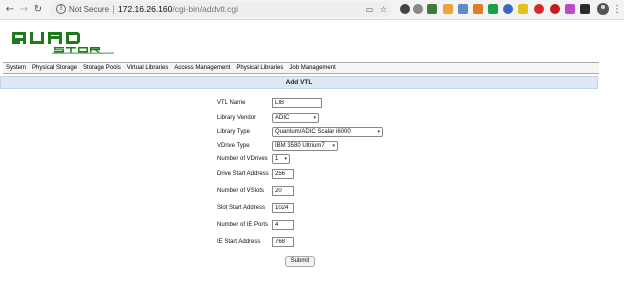 This screenshot has width=624, height=283. I want to click on menu-access-management: Access Management, so click(202, 68).